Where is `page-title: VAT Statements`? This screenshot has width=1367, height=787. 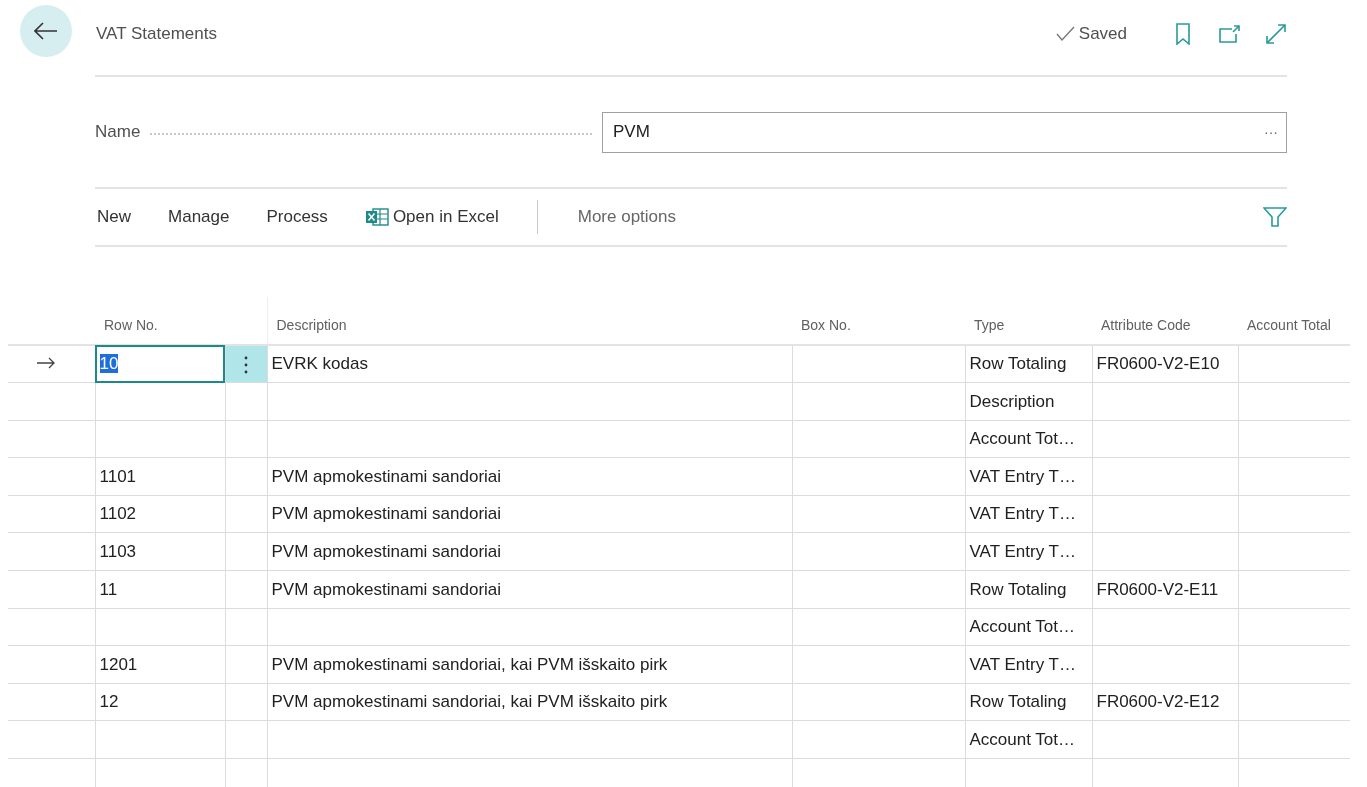 page-title: VAT Statements is located at coordinates (156, 34).